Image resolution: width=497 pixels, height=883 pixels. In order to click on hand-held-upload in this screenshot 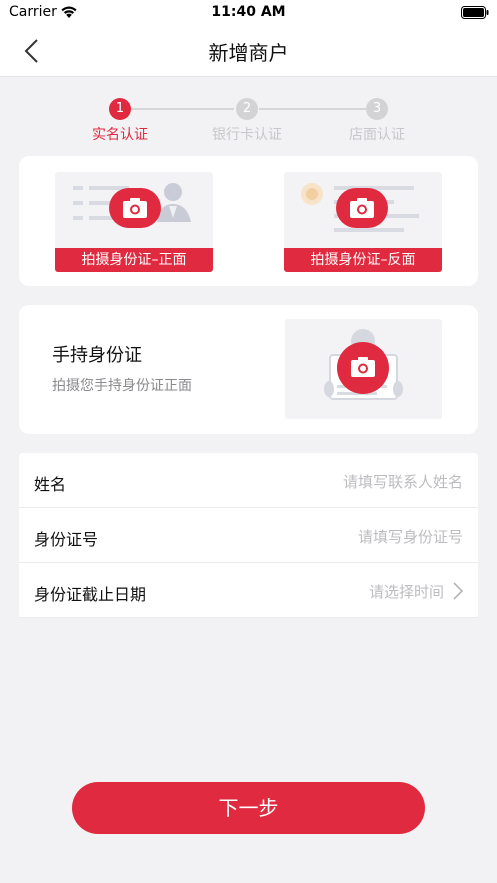, I will do `click(363, 369)`.